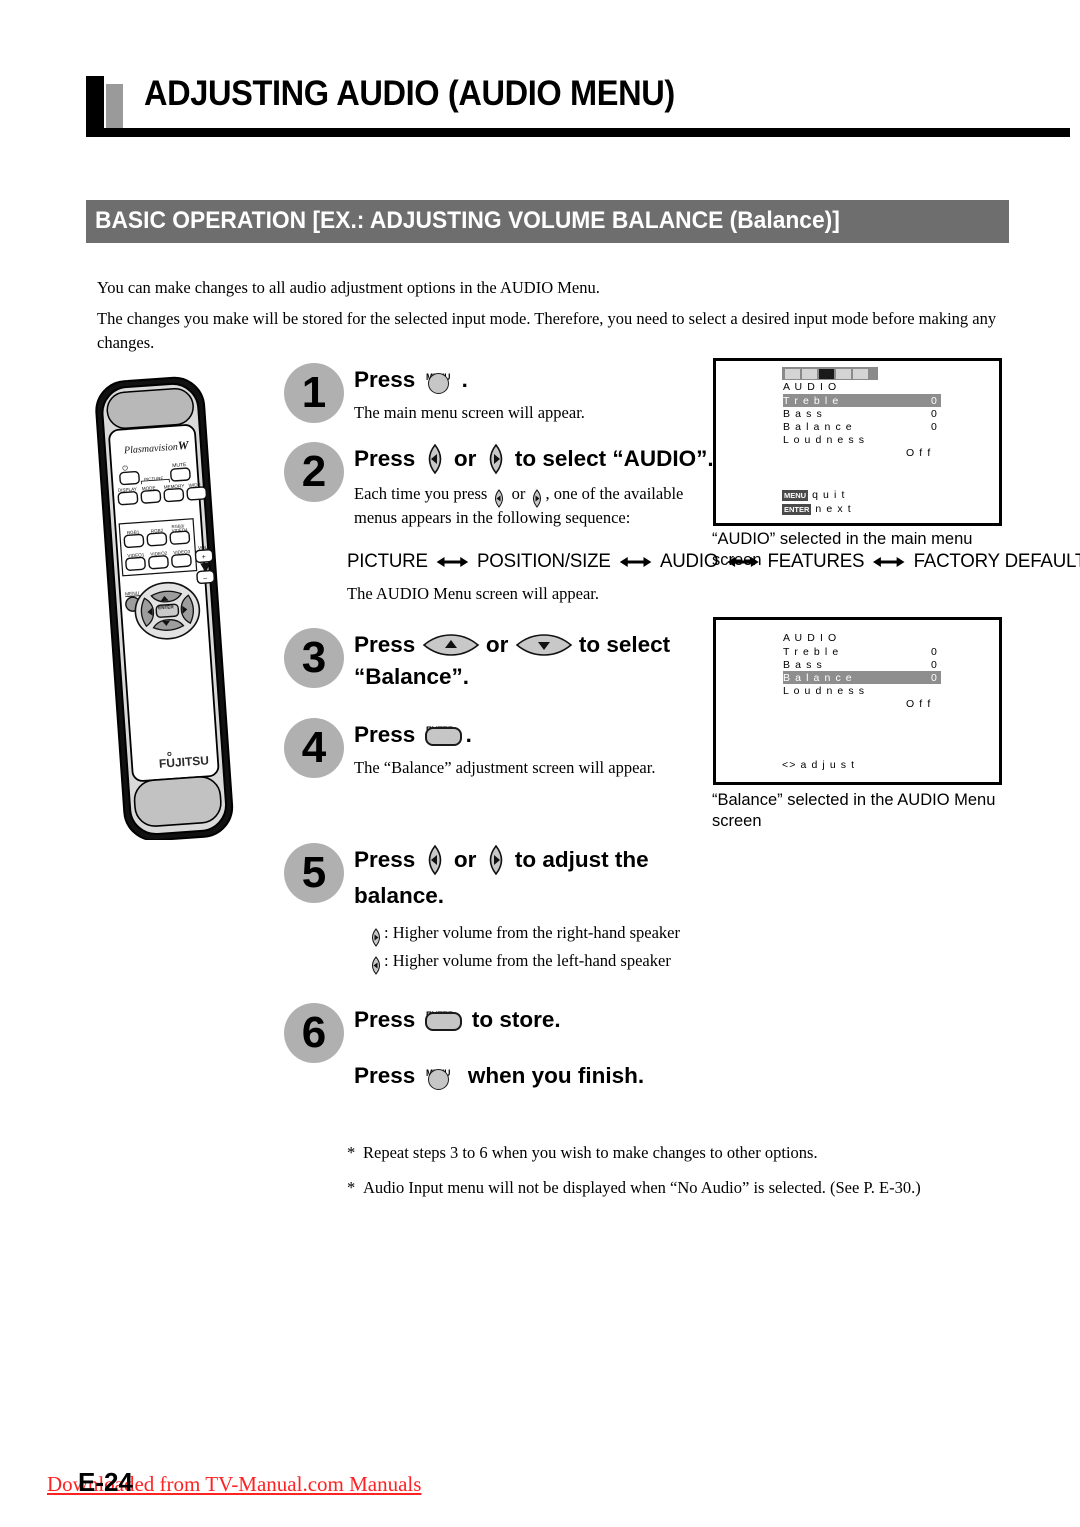 This screenshot has height=1527, width=1080. Describe the element at coordinates (314, 1033) in the screenshot. I see `step-6-number: 6` at that location.